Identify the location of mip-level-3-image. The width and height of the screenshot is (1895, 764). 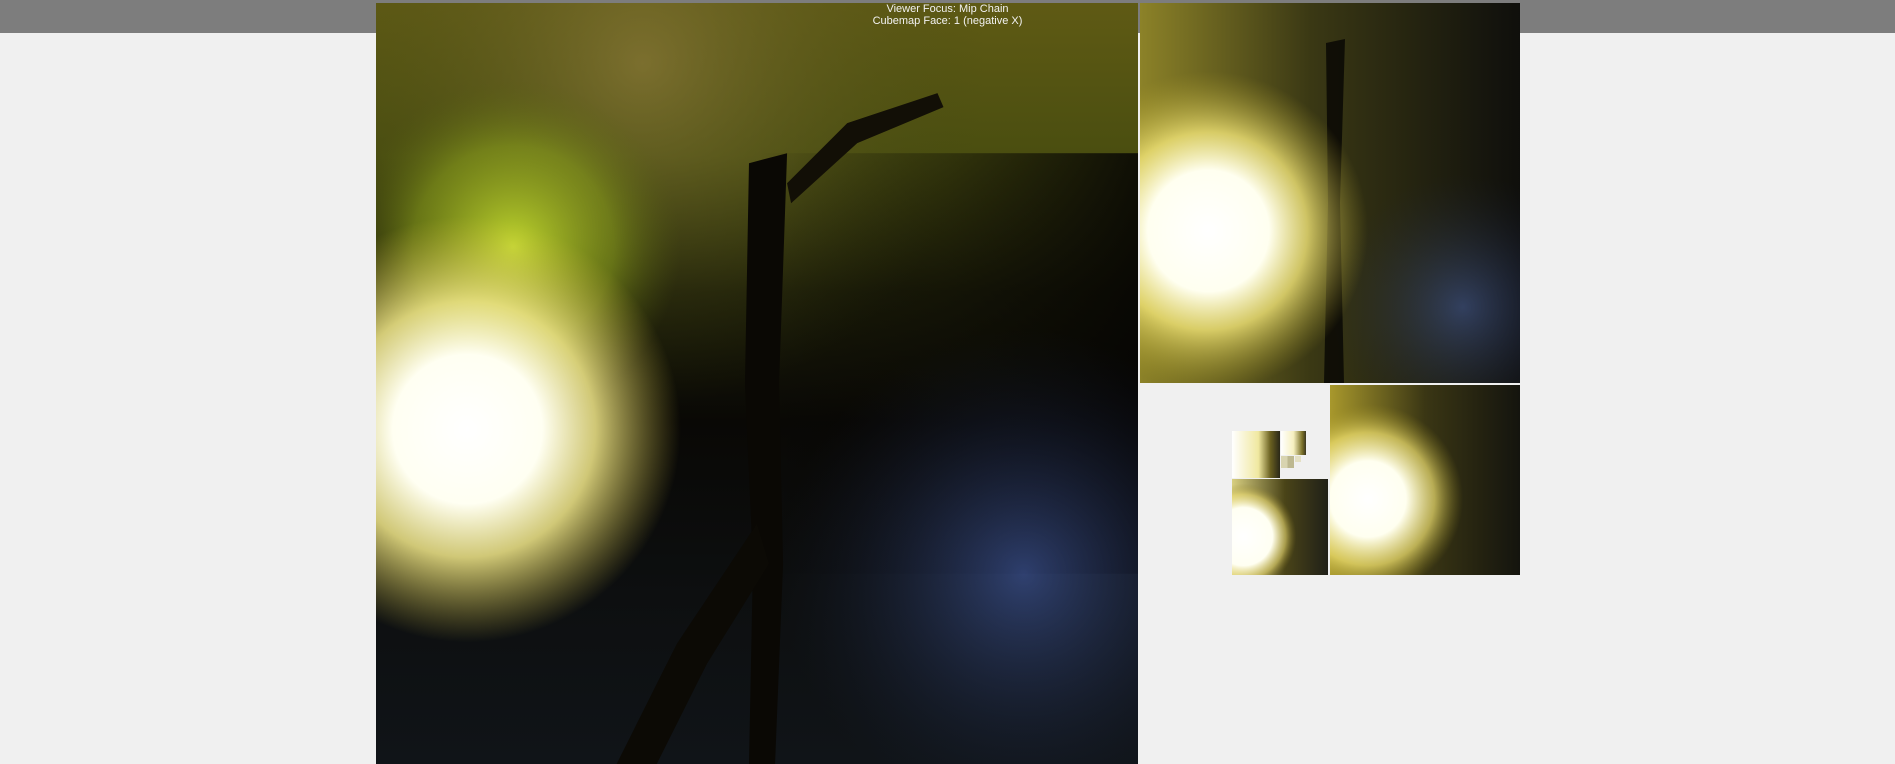
(1280, 527).